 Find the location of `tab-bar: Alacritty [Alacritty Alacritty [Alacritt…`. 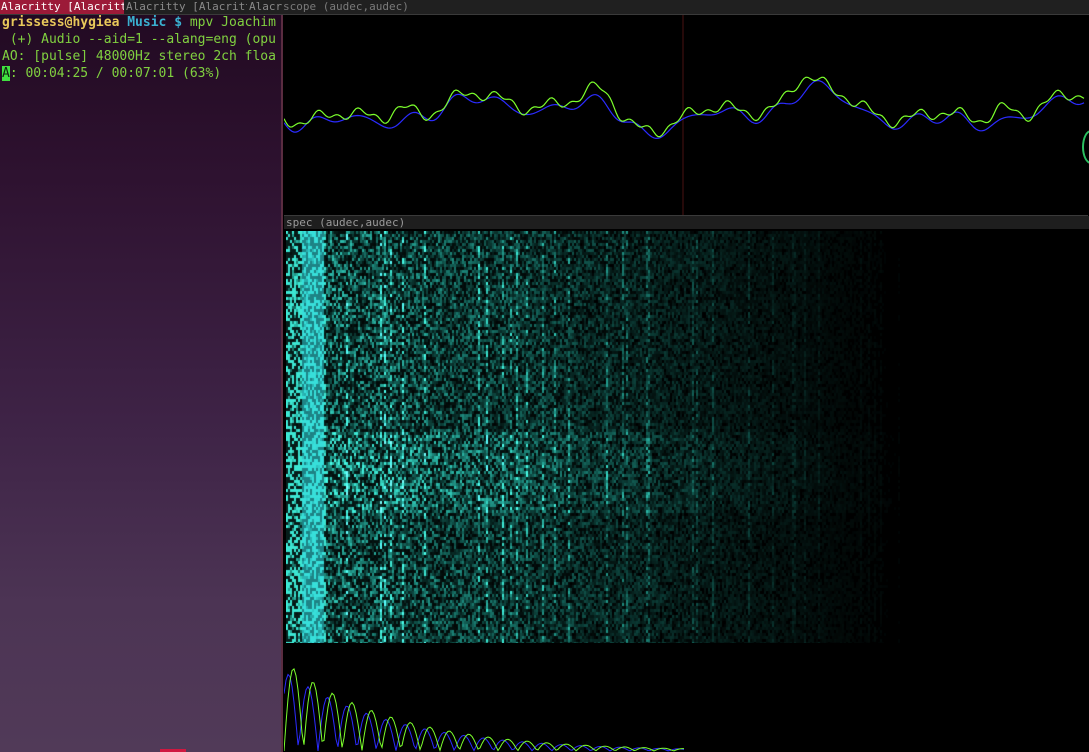

tab-bar: Alacritty [Alacritty Alacritty [Alacritt… is located at coordinates (544, 7).